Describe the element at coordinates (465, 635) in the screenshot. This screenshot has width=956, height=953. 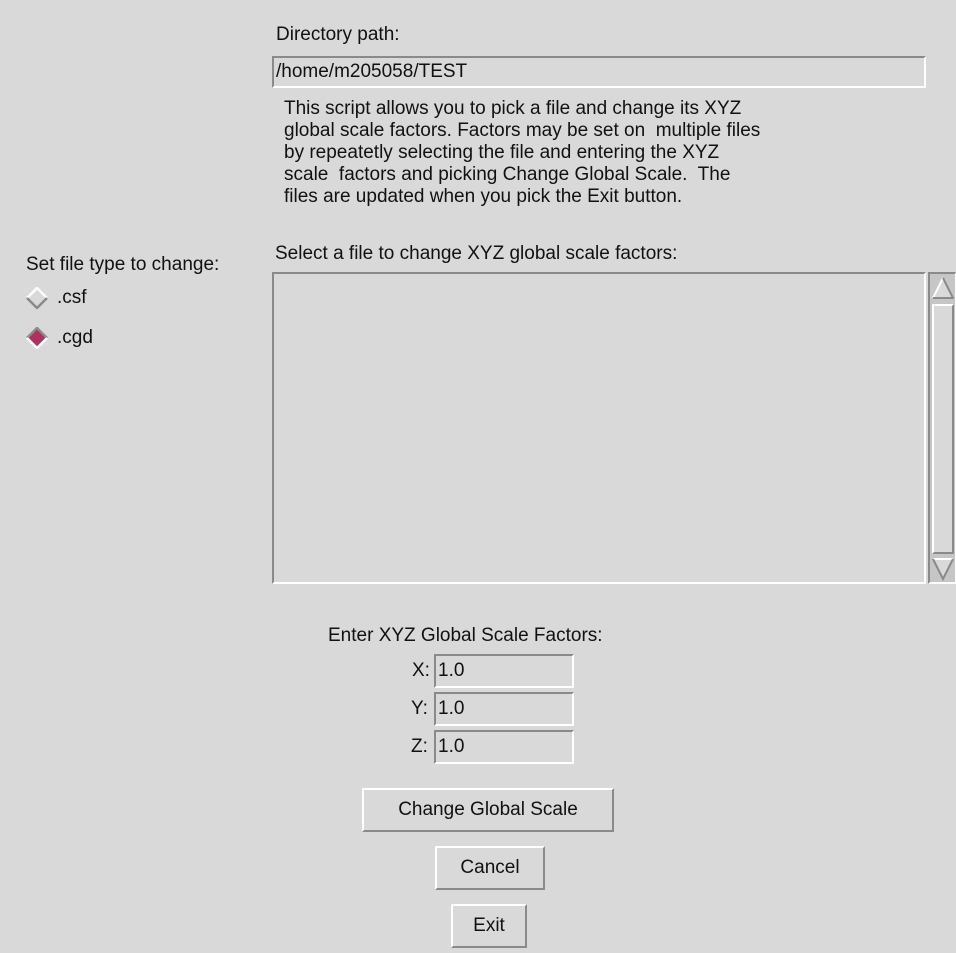
I see `scale-factors-heading: Enter XYZ Global Scale Factors:` at that location.